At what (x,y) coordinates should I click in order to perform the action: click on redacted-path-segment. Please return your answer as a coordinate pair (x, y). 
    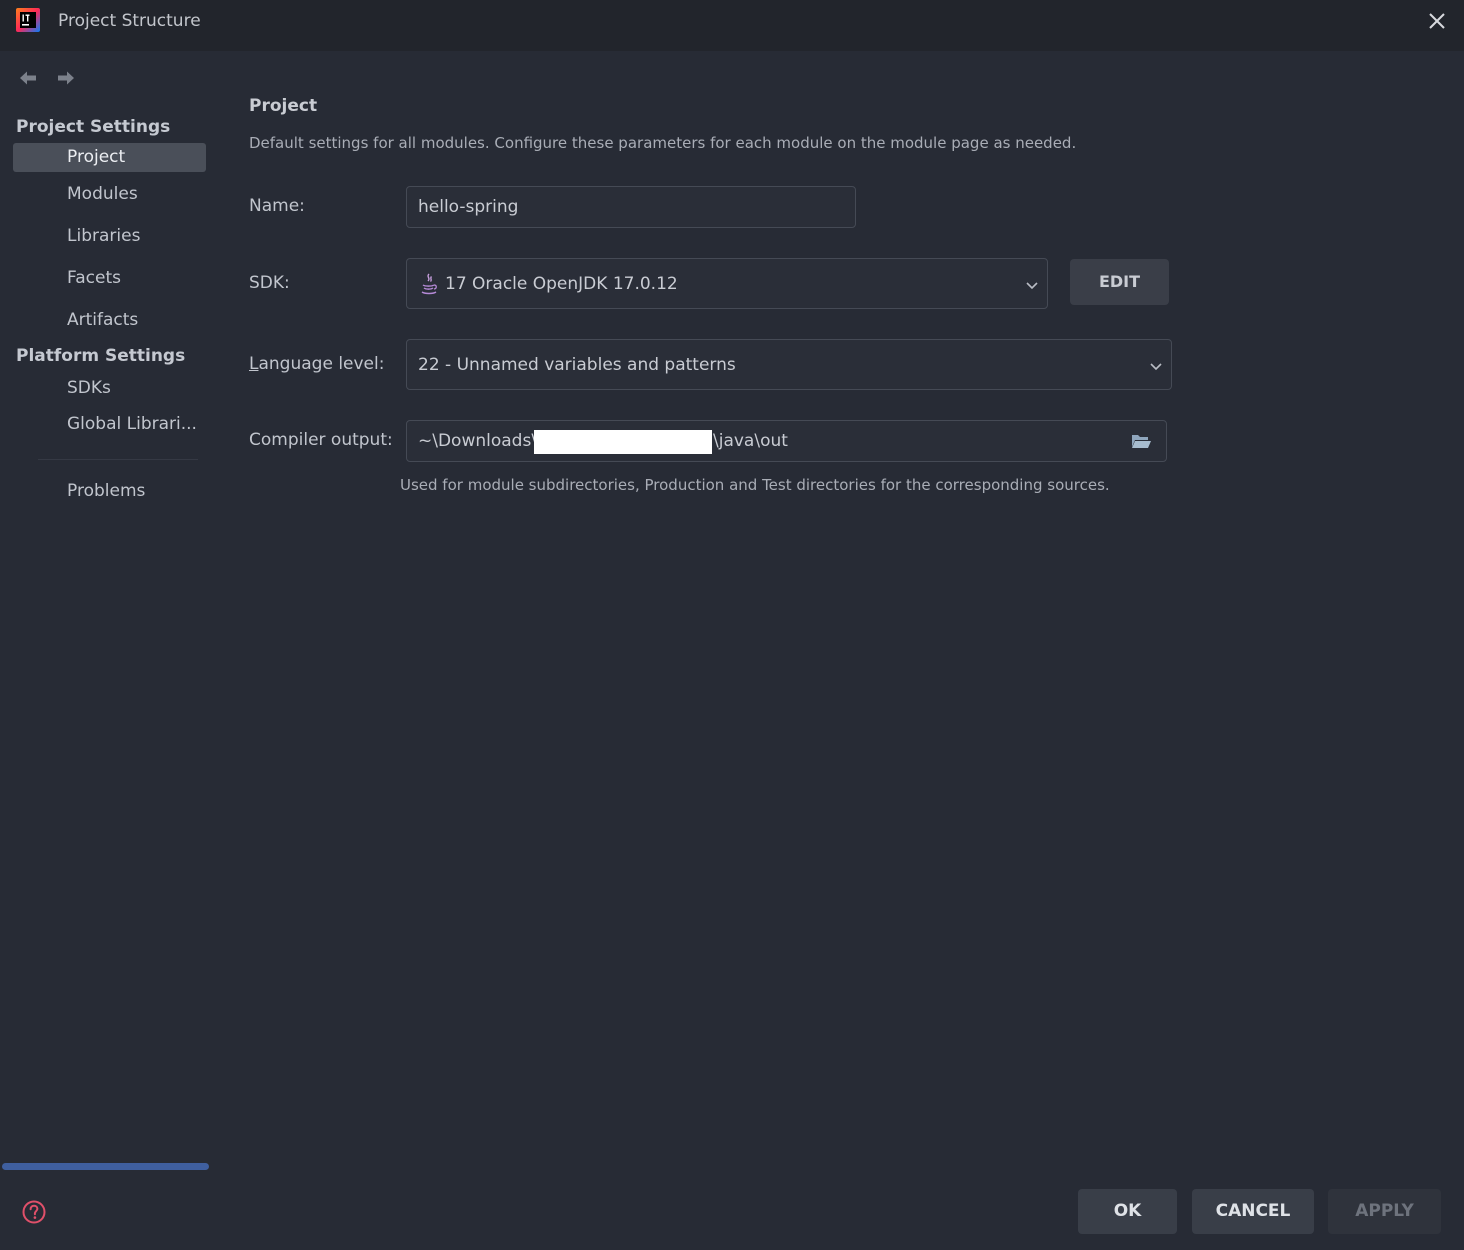
    Looking at the image, I should click on (623, 442).